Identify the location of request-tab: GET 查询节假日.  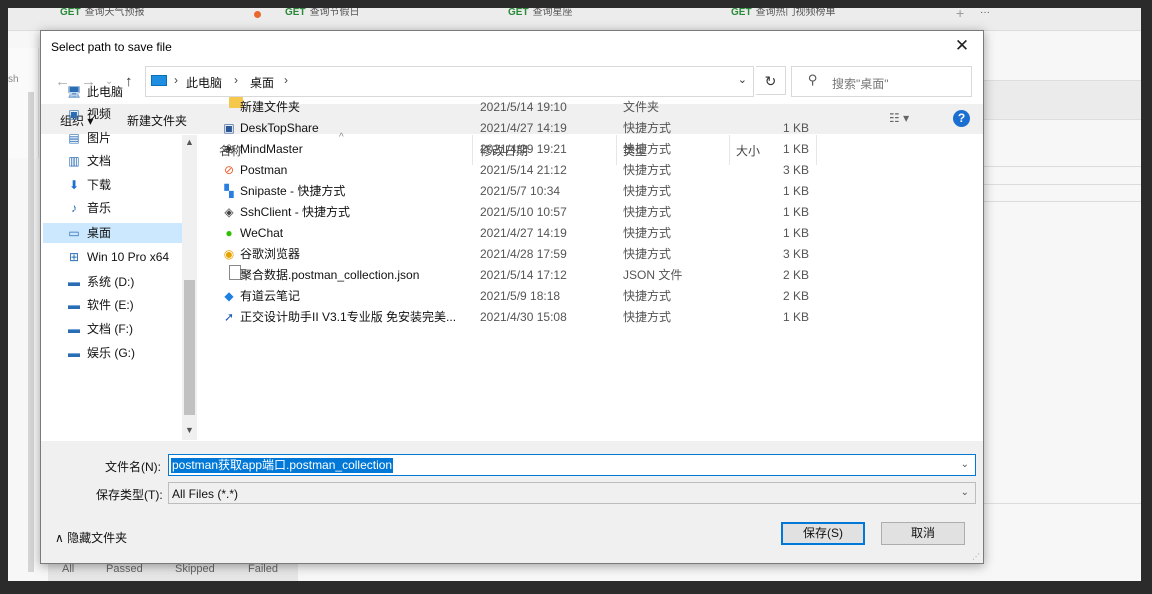
(322, 19).